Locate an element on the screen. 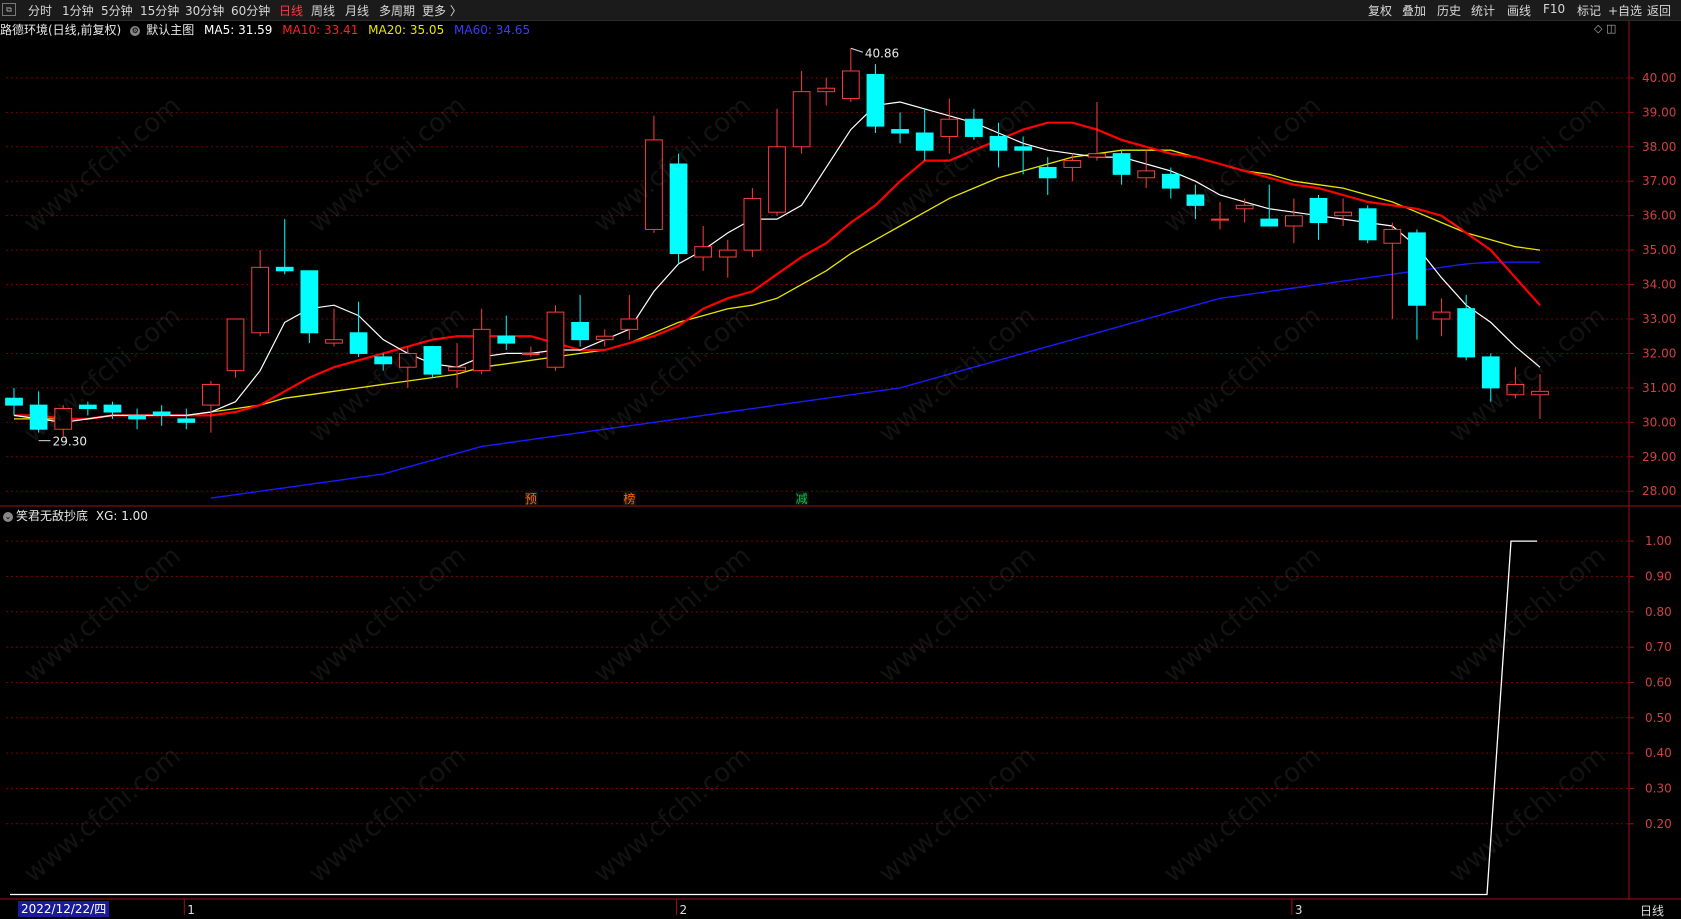 Image resolution: width=1681 pixels, height=919 pixels. price-tick-label: 37.00 is located at coordinates (1659, 181).